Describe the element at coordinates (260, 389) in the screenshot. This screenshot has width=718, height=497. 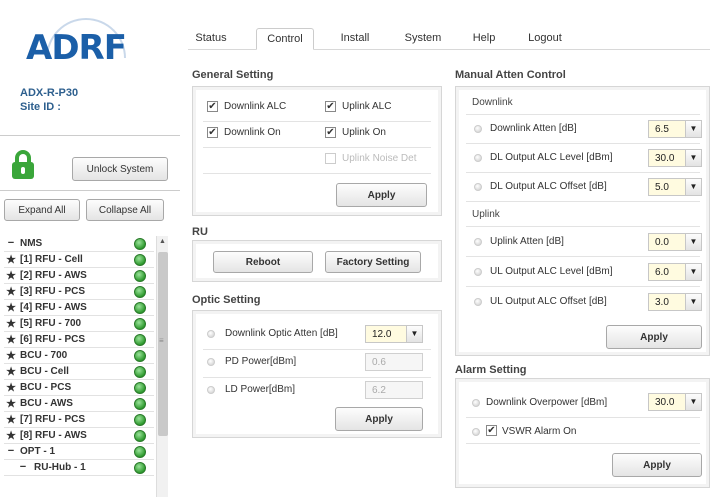
I see `ld-power-label: LD Power[dBm]` at that location.